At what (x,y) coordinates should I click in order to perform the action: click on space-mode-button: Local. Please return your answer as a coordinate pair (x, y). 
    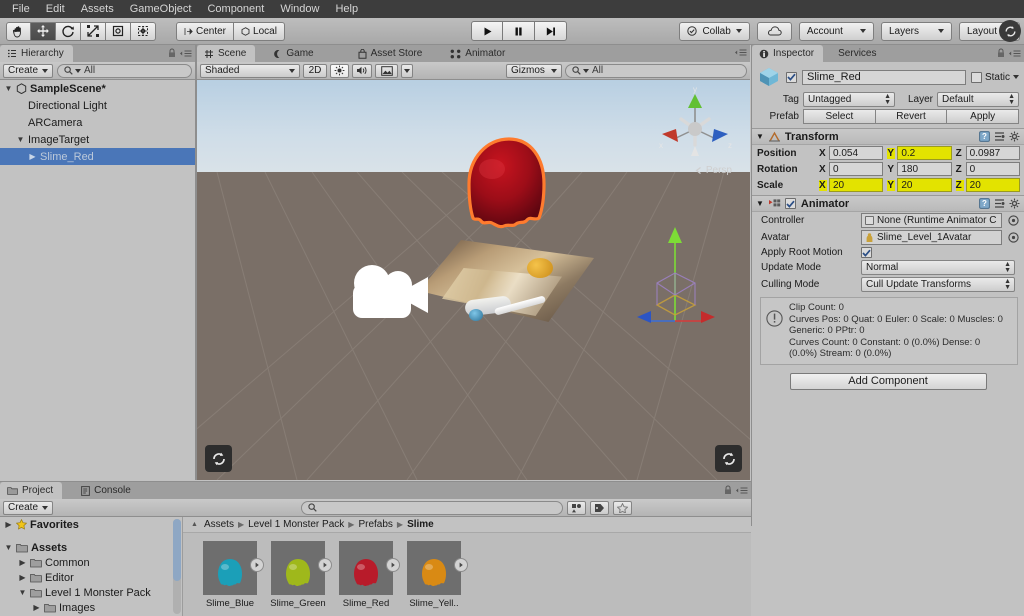
    Looking at the image, I should click on (259, 31).